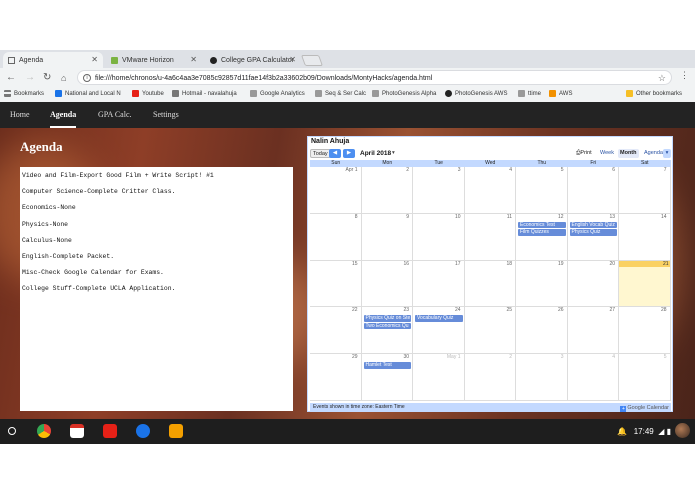 Image resolution: width=695 pixels, height=494 pixels. What do you see at coordinates (387, 237) in the screenshot?
I see `calendar-day-cell: 9` at bounding box center [387, 237].